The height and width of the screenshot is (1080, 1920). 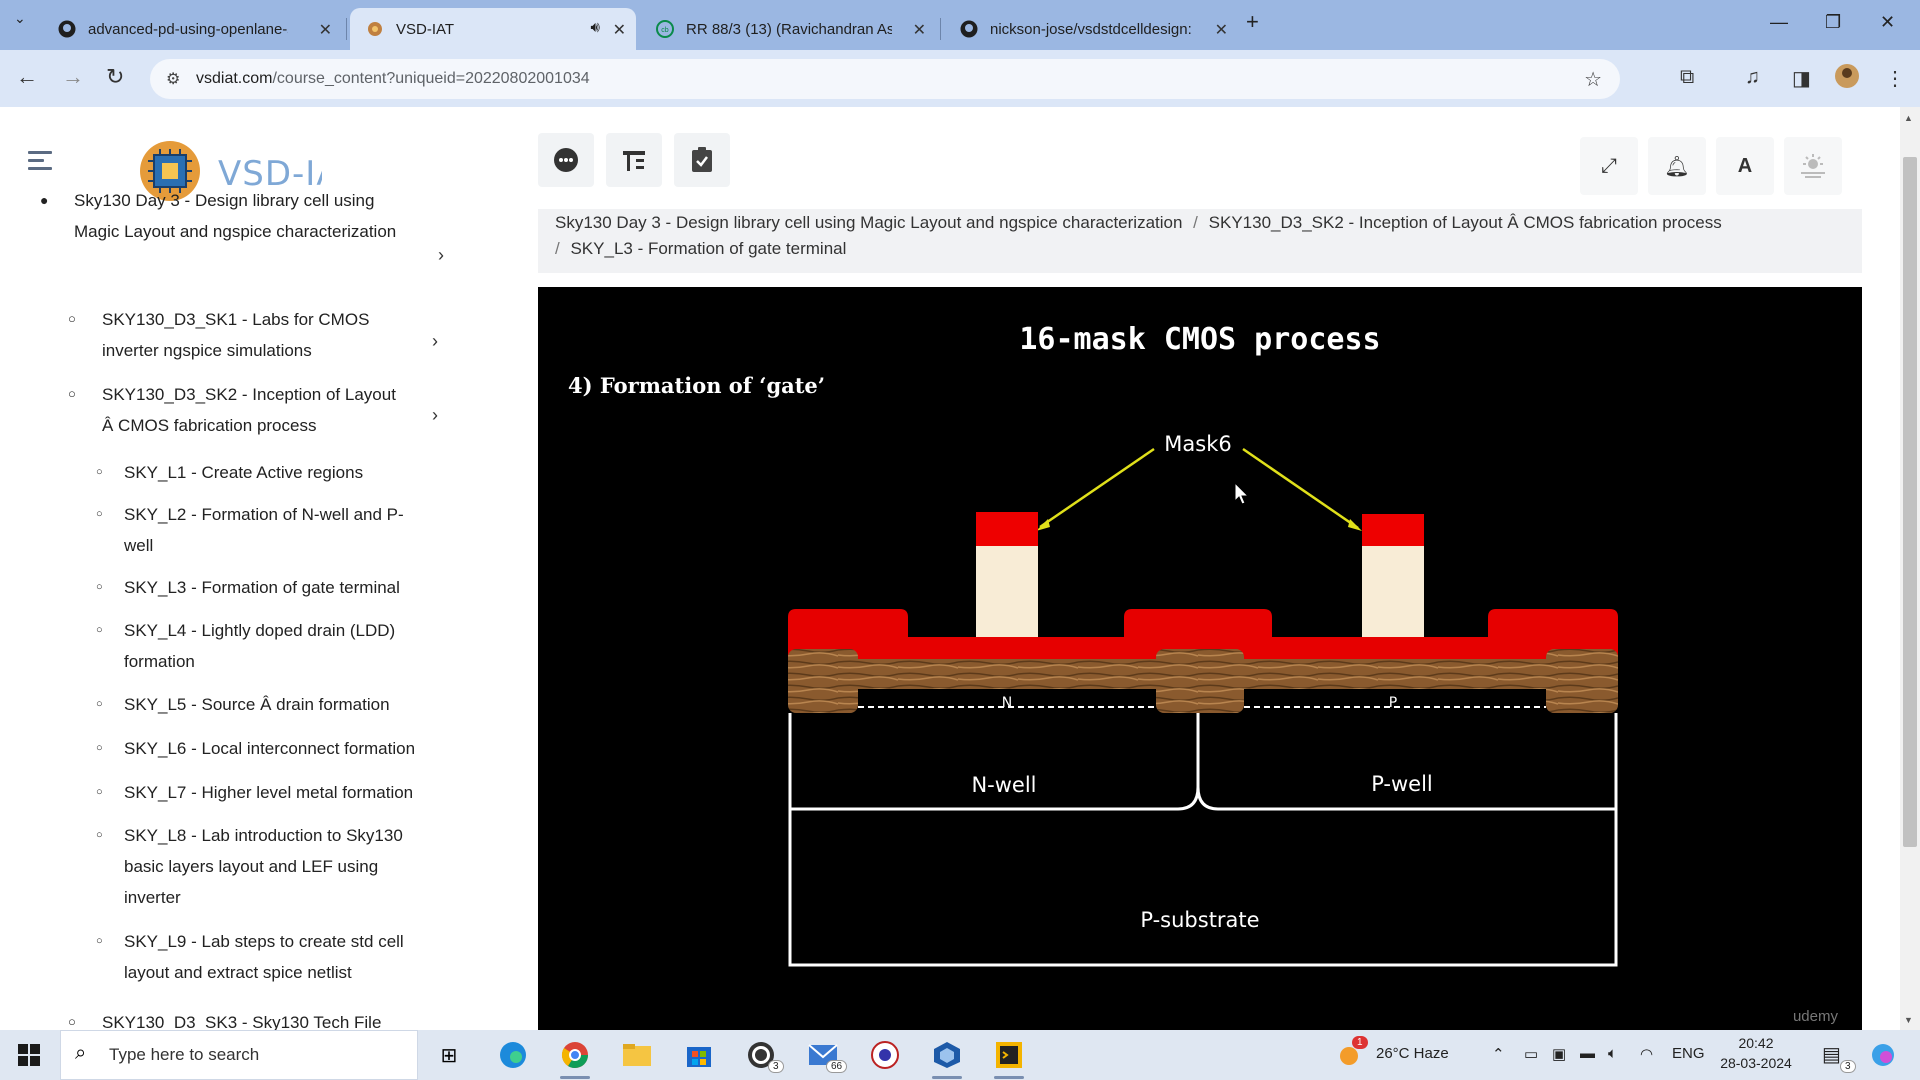 What do you see at coordinates (1887, 22) in the screenshot?
I see `close-window-button: ✕` at bounding box center [1887, 22].